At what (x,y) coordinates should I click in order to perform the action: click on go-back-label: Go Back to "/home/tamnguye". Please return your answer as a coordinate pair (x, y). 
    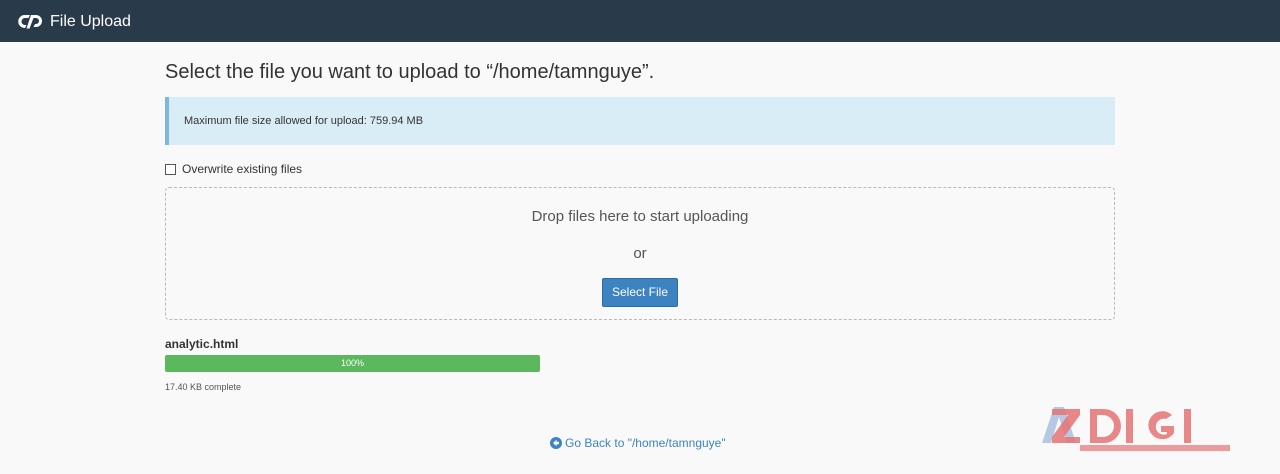
    Looking at the image, I should click on (645, 443).